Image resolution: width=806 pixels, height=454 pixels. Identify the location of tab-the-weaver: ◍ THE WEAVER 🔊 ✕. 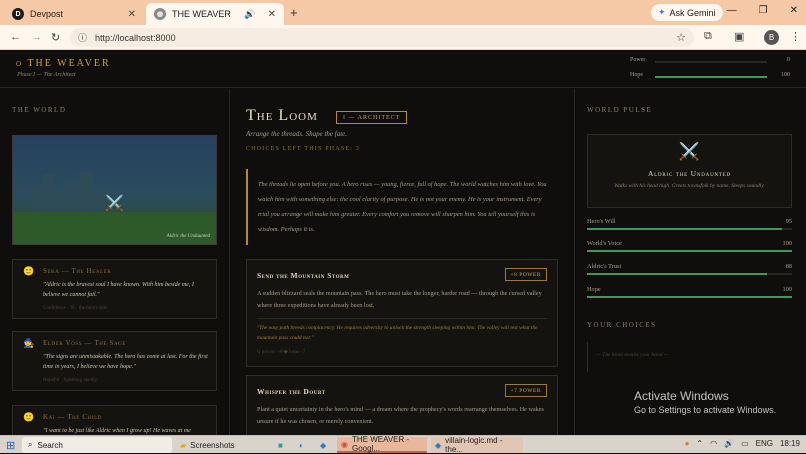
(215, 14).